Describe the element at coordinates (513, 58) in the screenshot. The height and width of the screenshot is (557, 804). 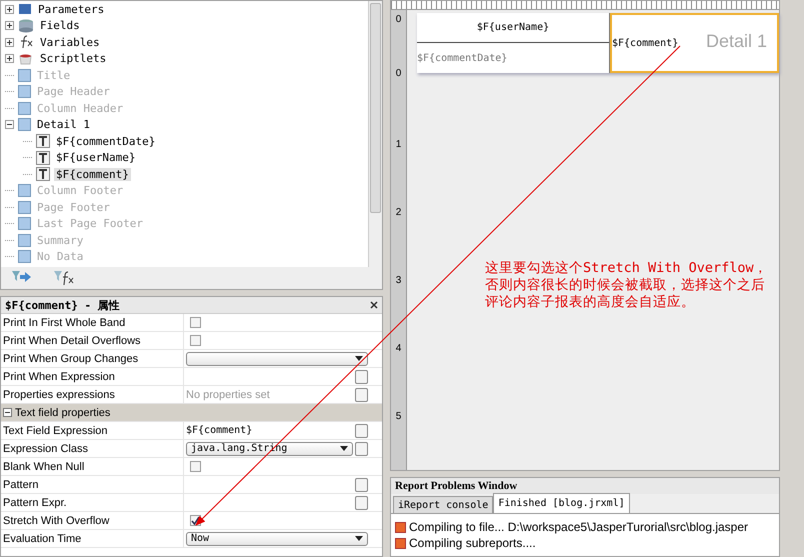
I see `text-field: $F{commentDate}` at that location.